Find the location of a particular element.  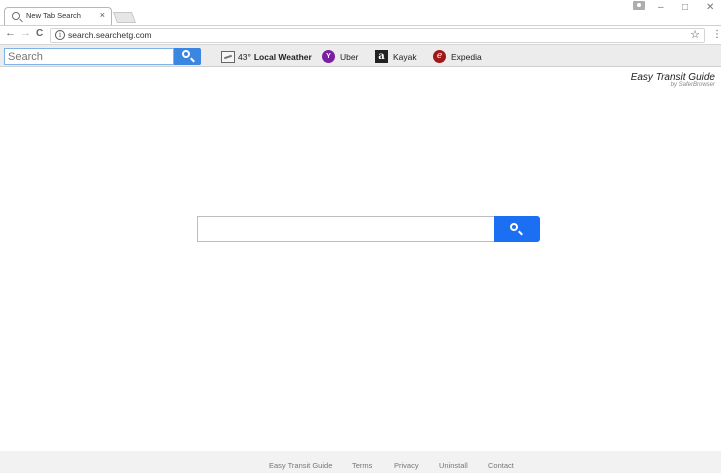

address-bar-row: ← → C i search.searchetg.com ☆ ⋮ is located at coordinates (360, 34).